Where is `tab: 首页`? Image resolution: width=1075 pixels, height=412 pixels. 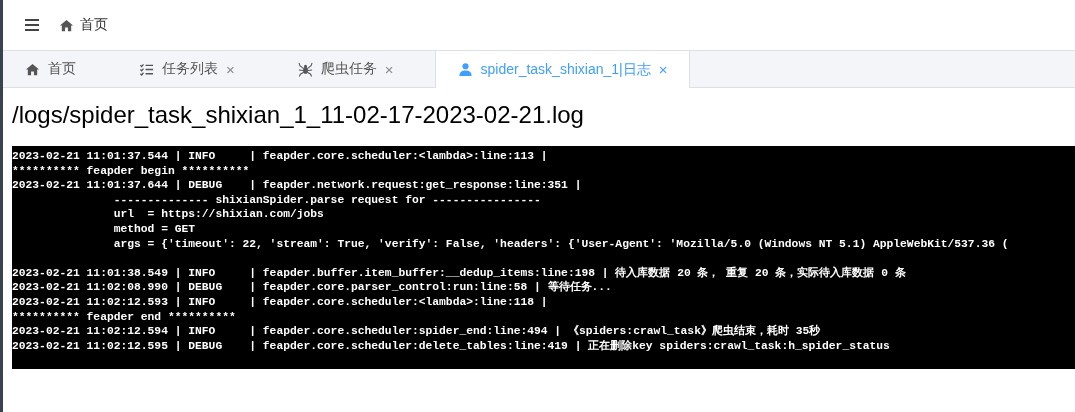
tab: 首页 is located at coordinates (51, 69).